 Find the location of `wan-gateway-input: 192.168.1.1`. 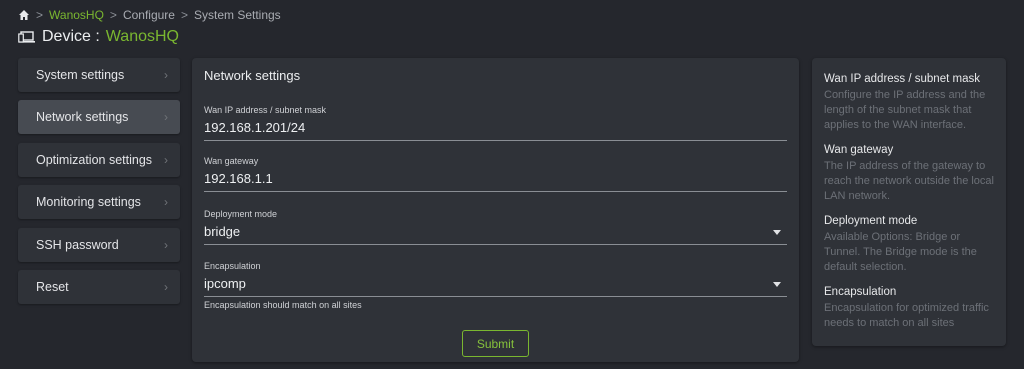

wan-gateway-input: 192.168.1.1 is located at coordinates (495, 181).